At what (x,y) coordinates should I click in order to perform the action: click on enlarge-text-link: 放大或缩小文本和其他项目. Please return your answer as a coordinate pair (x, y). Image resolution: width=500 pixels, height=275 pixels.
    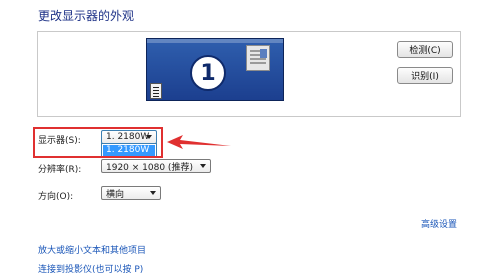
    Looking at the image, I should click on (92, 249).